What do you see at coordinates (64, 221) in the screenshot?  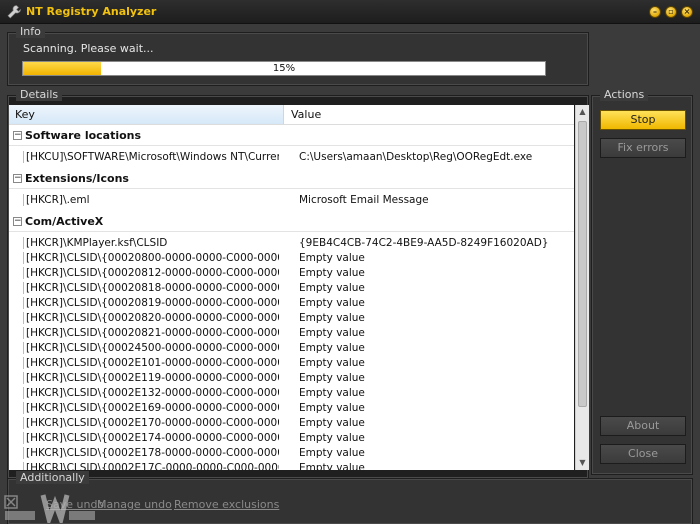 I see `group-name: Com/ActiveX` at bounding box center [64, 221].